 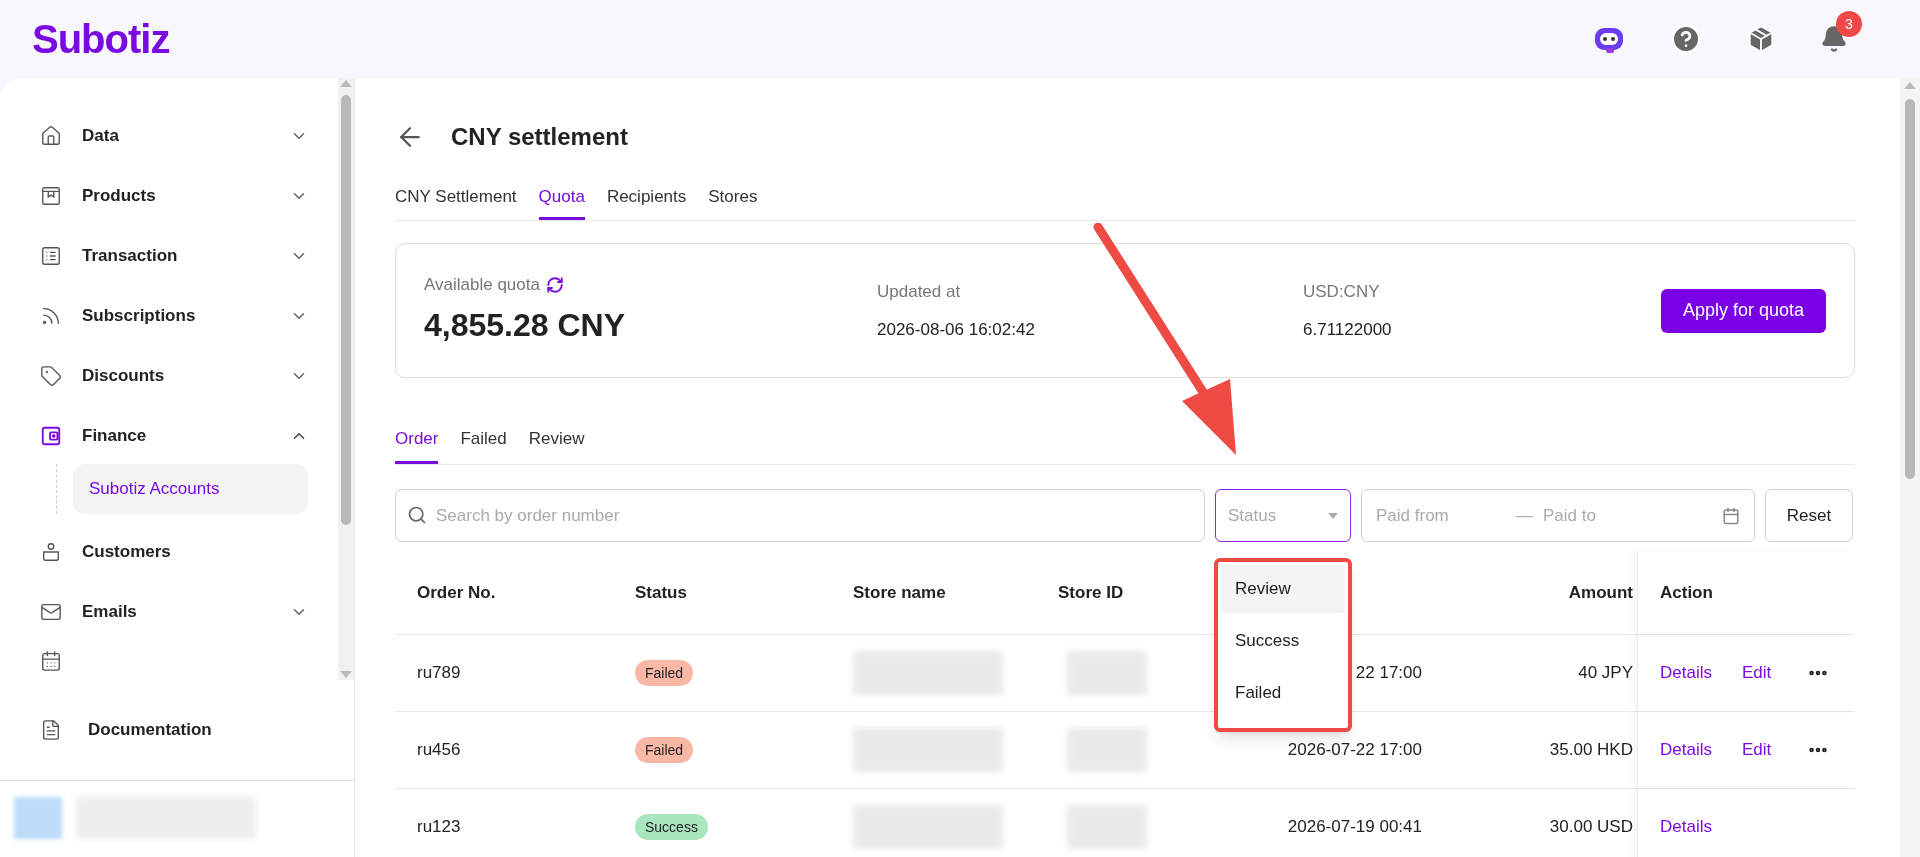 What do you see at coordinates (177, 730) in the screenshot?
I see `documentation-link: Documentation` at bounding box center [177, 730].